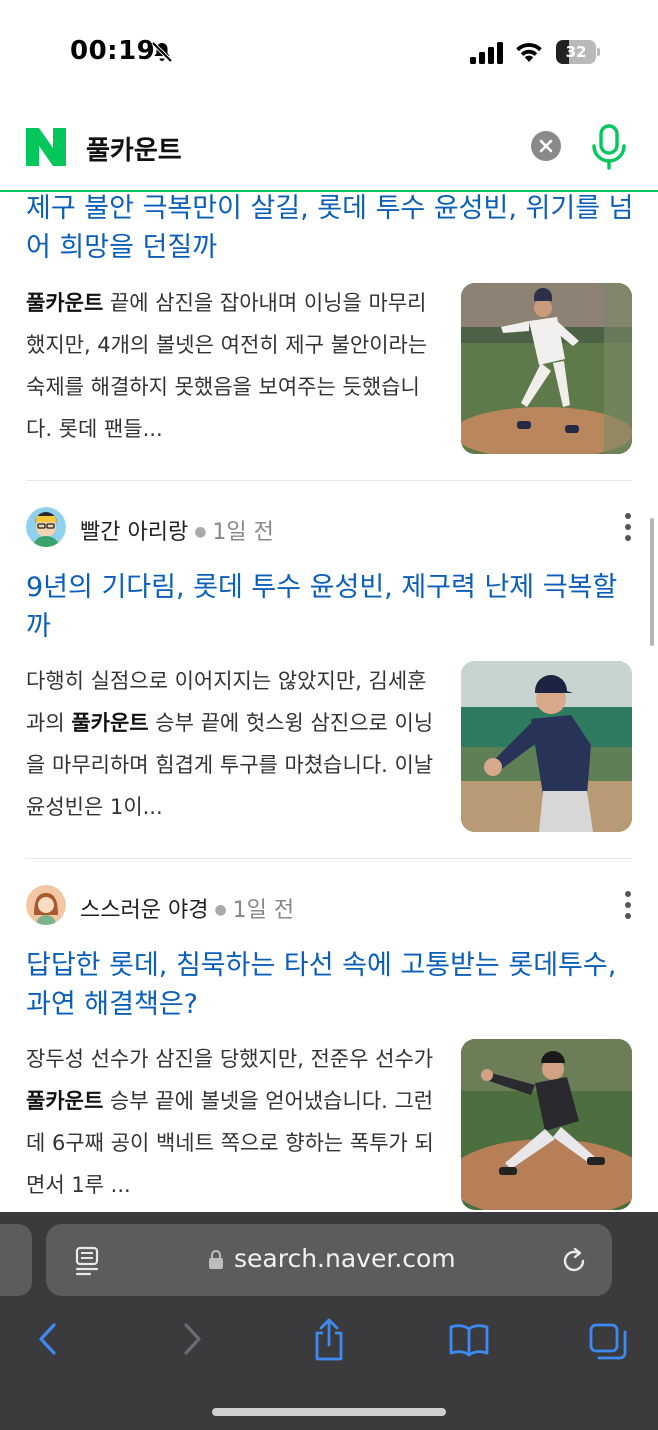  Describe the element at coordinates (87, 1261) in the screenshot. I see `reader-icon` at that location.